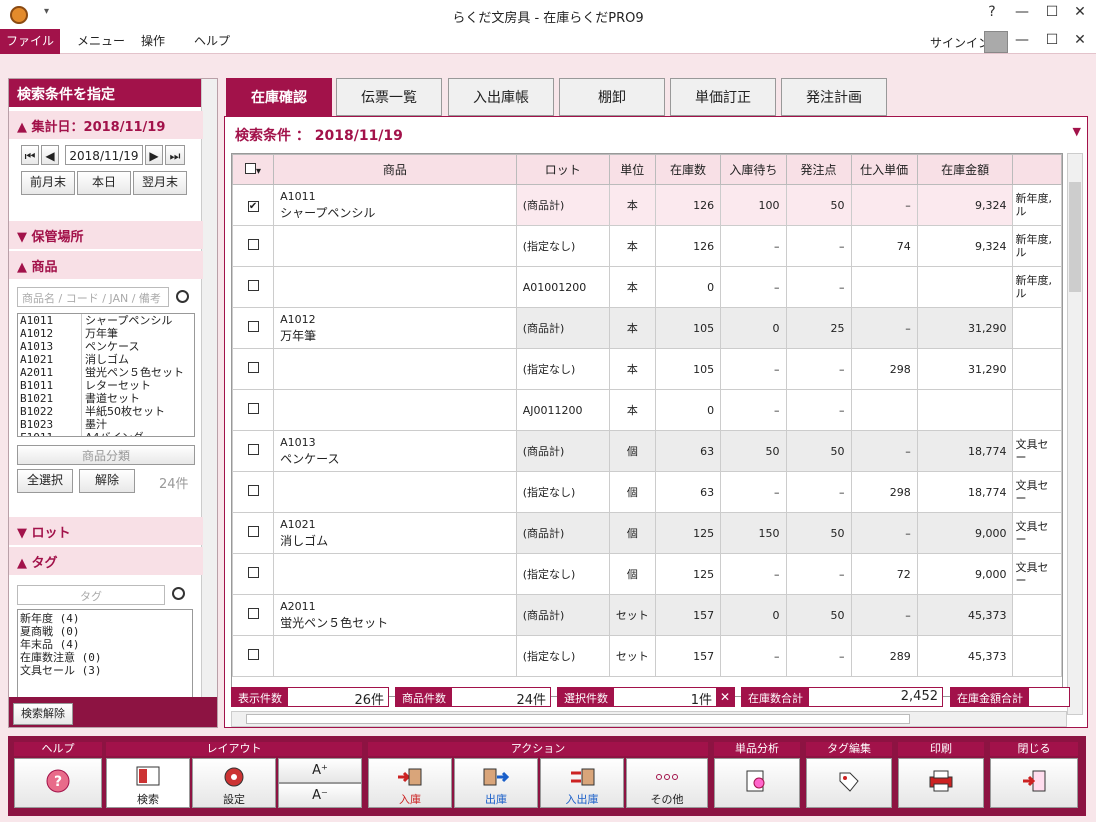  Describe the element at coordinates (818, 169) in the screenshot. I see `col-header-reorder: 発注点` at that location.